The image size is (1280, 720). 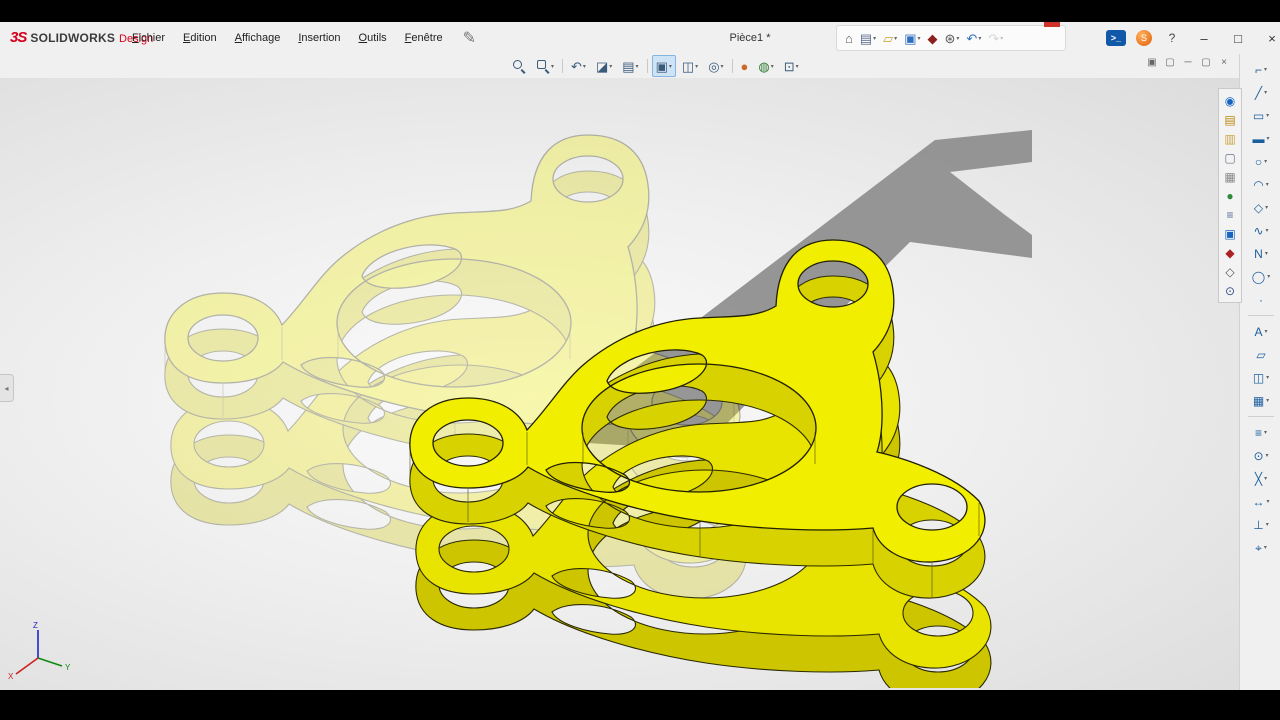 I want to click on hide-show-items-button: ◎ ▾, so click(x=715, y=66).